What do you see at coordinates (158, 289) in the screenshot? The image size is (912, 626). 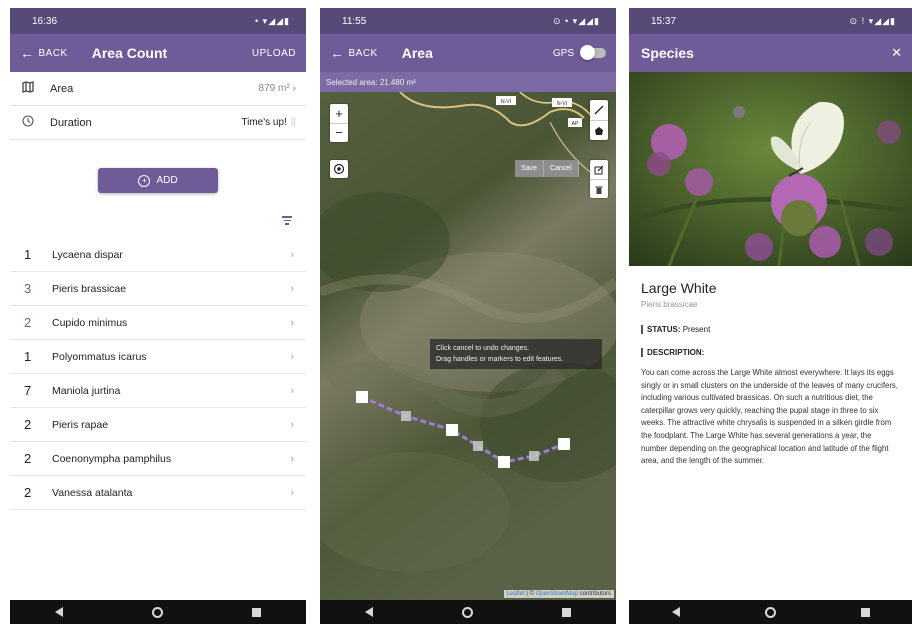 I see `species-row: 3 Pieris brassicae ›` at bounding box center [158, 289].